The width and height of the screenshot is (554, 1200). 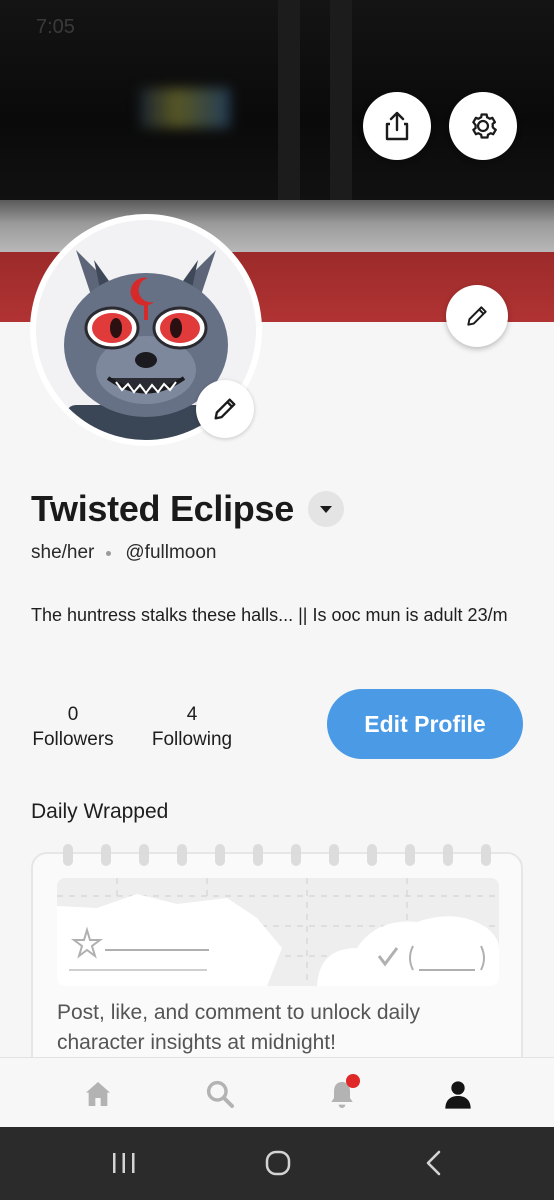 I want to click on edit-banner-button, so click(x=477, y=316).